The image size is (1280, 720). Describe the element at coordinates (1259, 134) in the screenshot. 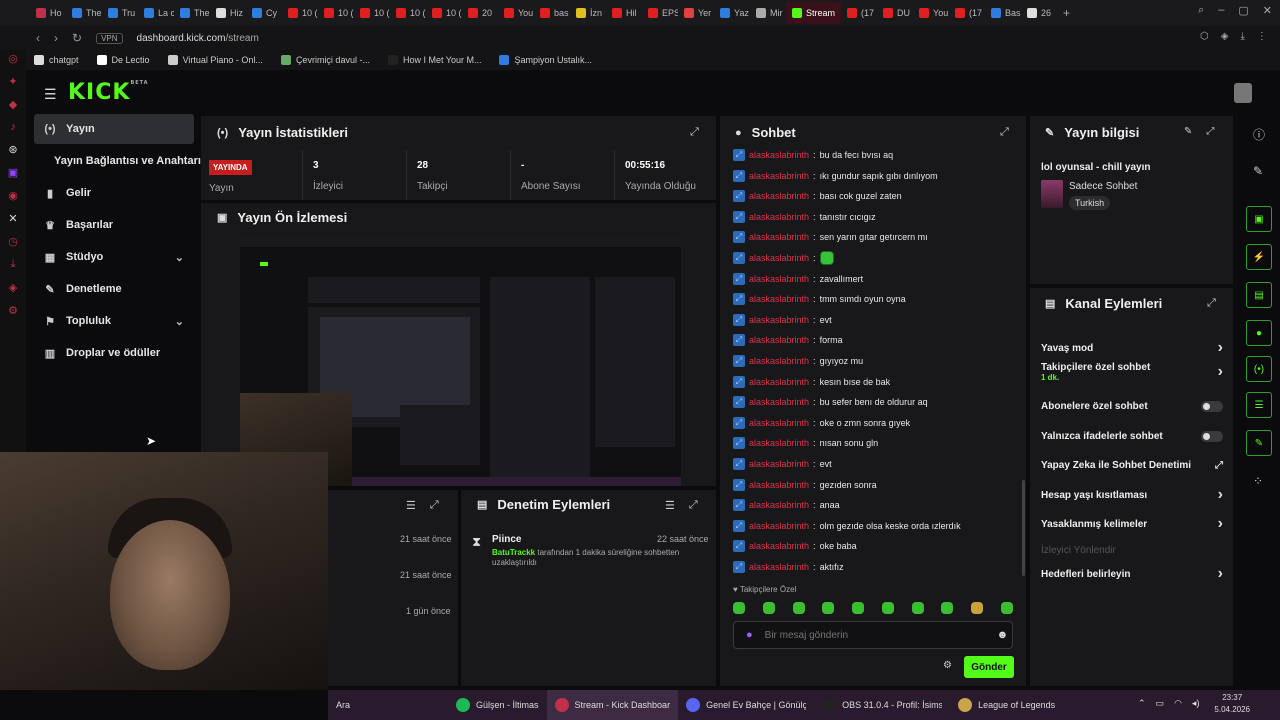

I see `info-icon: ⓘ` at that location.